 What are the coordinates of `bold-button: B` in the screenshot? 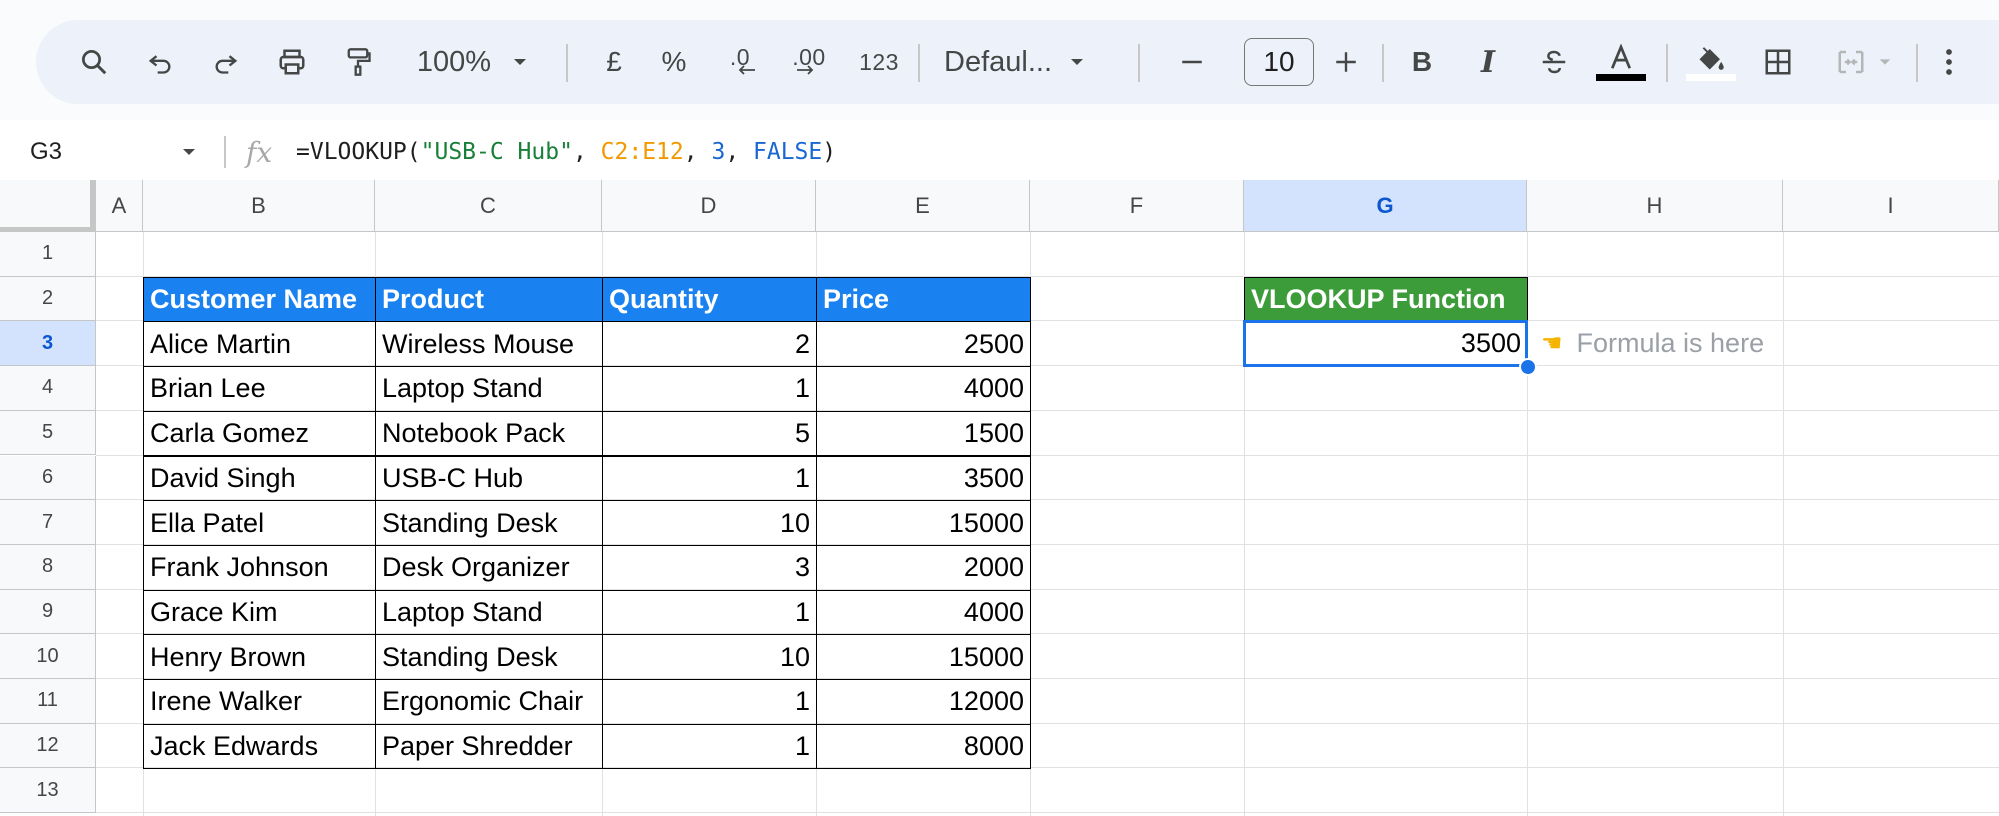 It's located at (1422, 62).